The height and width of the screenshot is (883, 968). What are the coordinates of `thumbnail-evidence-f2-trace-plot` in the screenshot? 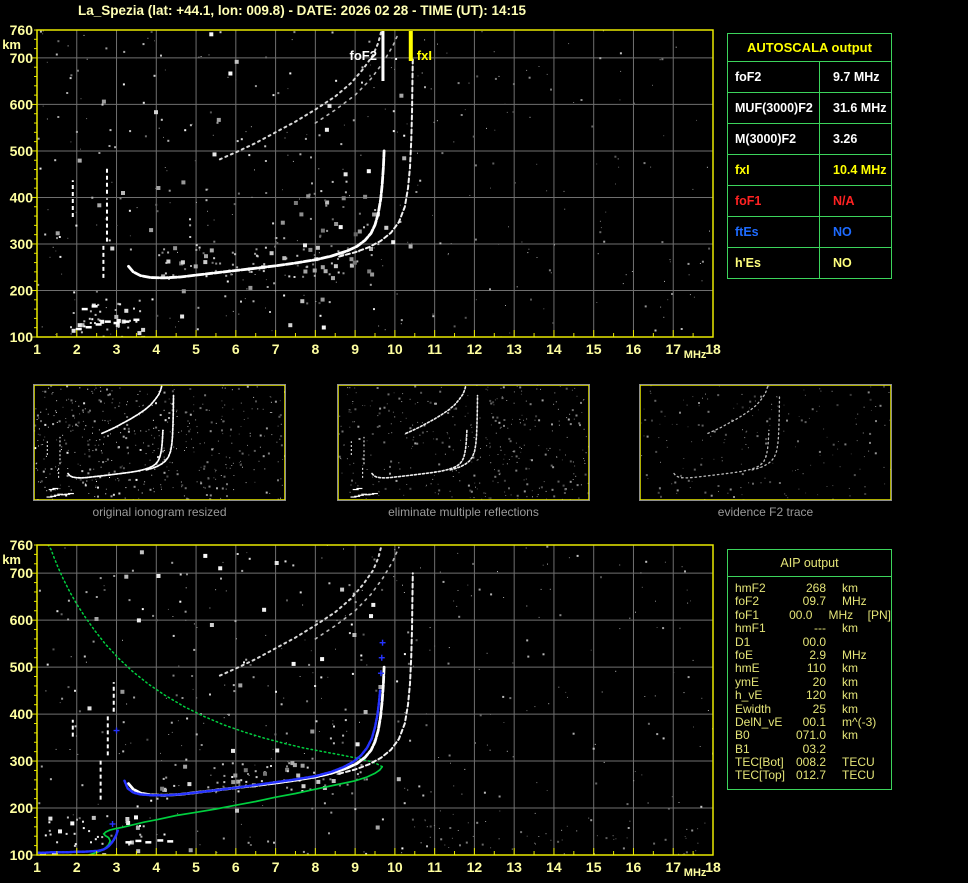 It's located at (765, 442).